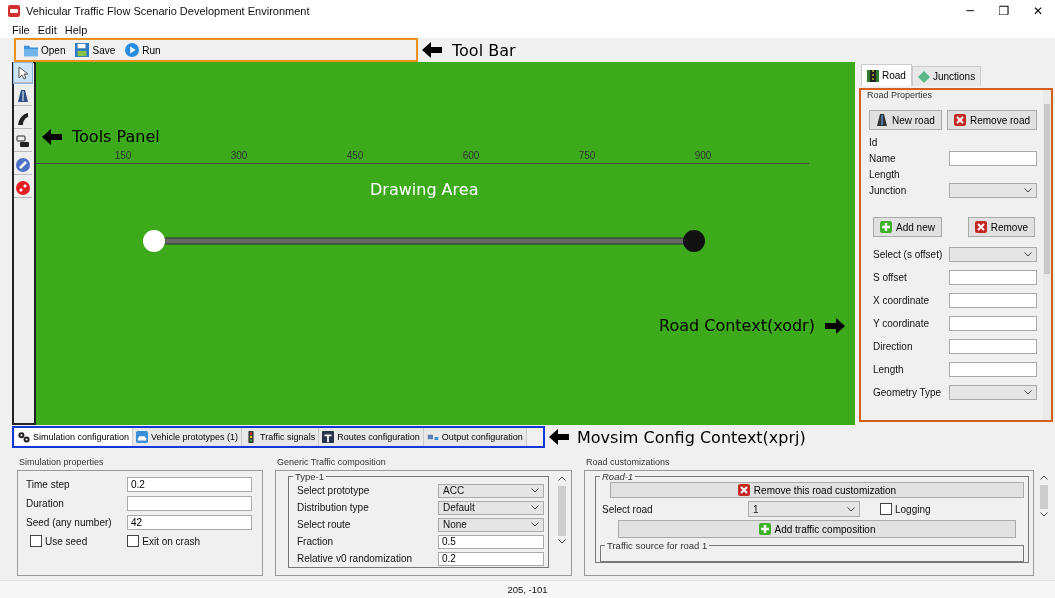 This screenshot has height=598, width=1055. I want to click on tab: Routes configuration, so click(371, 437).